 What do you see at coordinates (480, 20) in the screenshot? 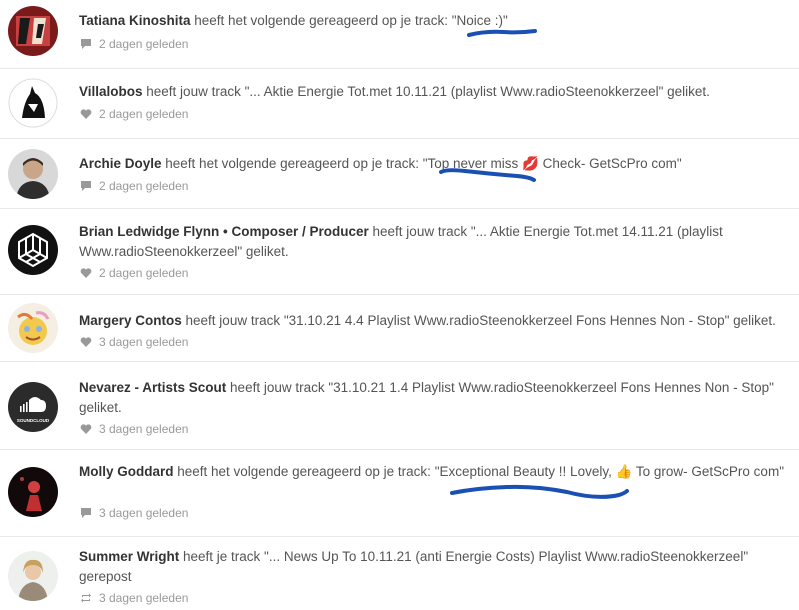
I see `comment-text: "Noice :)"` at bounding box center [480, 20].